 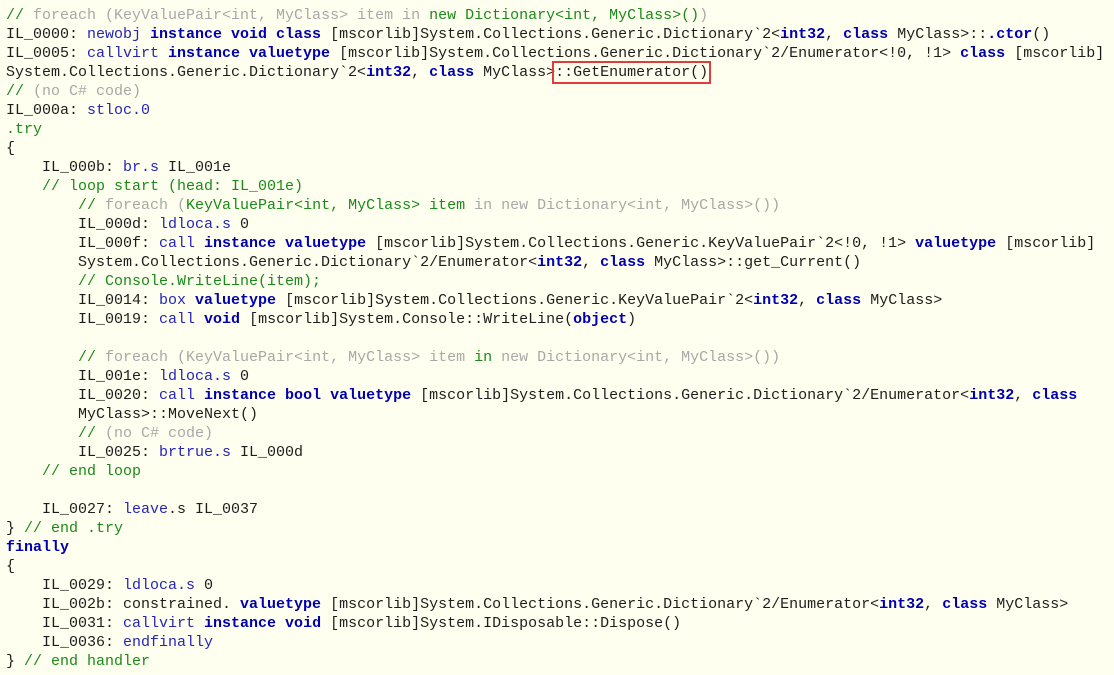 What do you see at coordinates (267, 623) in the screenshot?
I see `keyword-token: instance void` at bounding box center [267, 623].